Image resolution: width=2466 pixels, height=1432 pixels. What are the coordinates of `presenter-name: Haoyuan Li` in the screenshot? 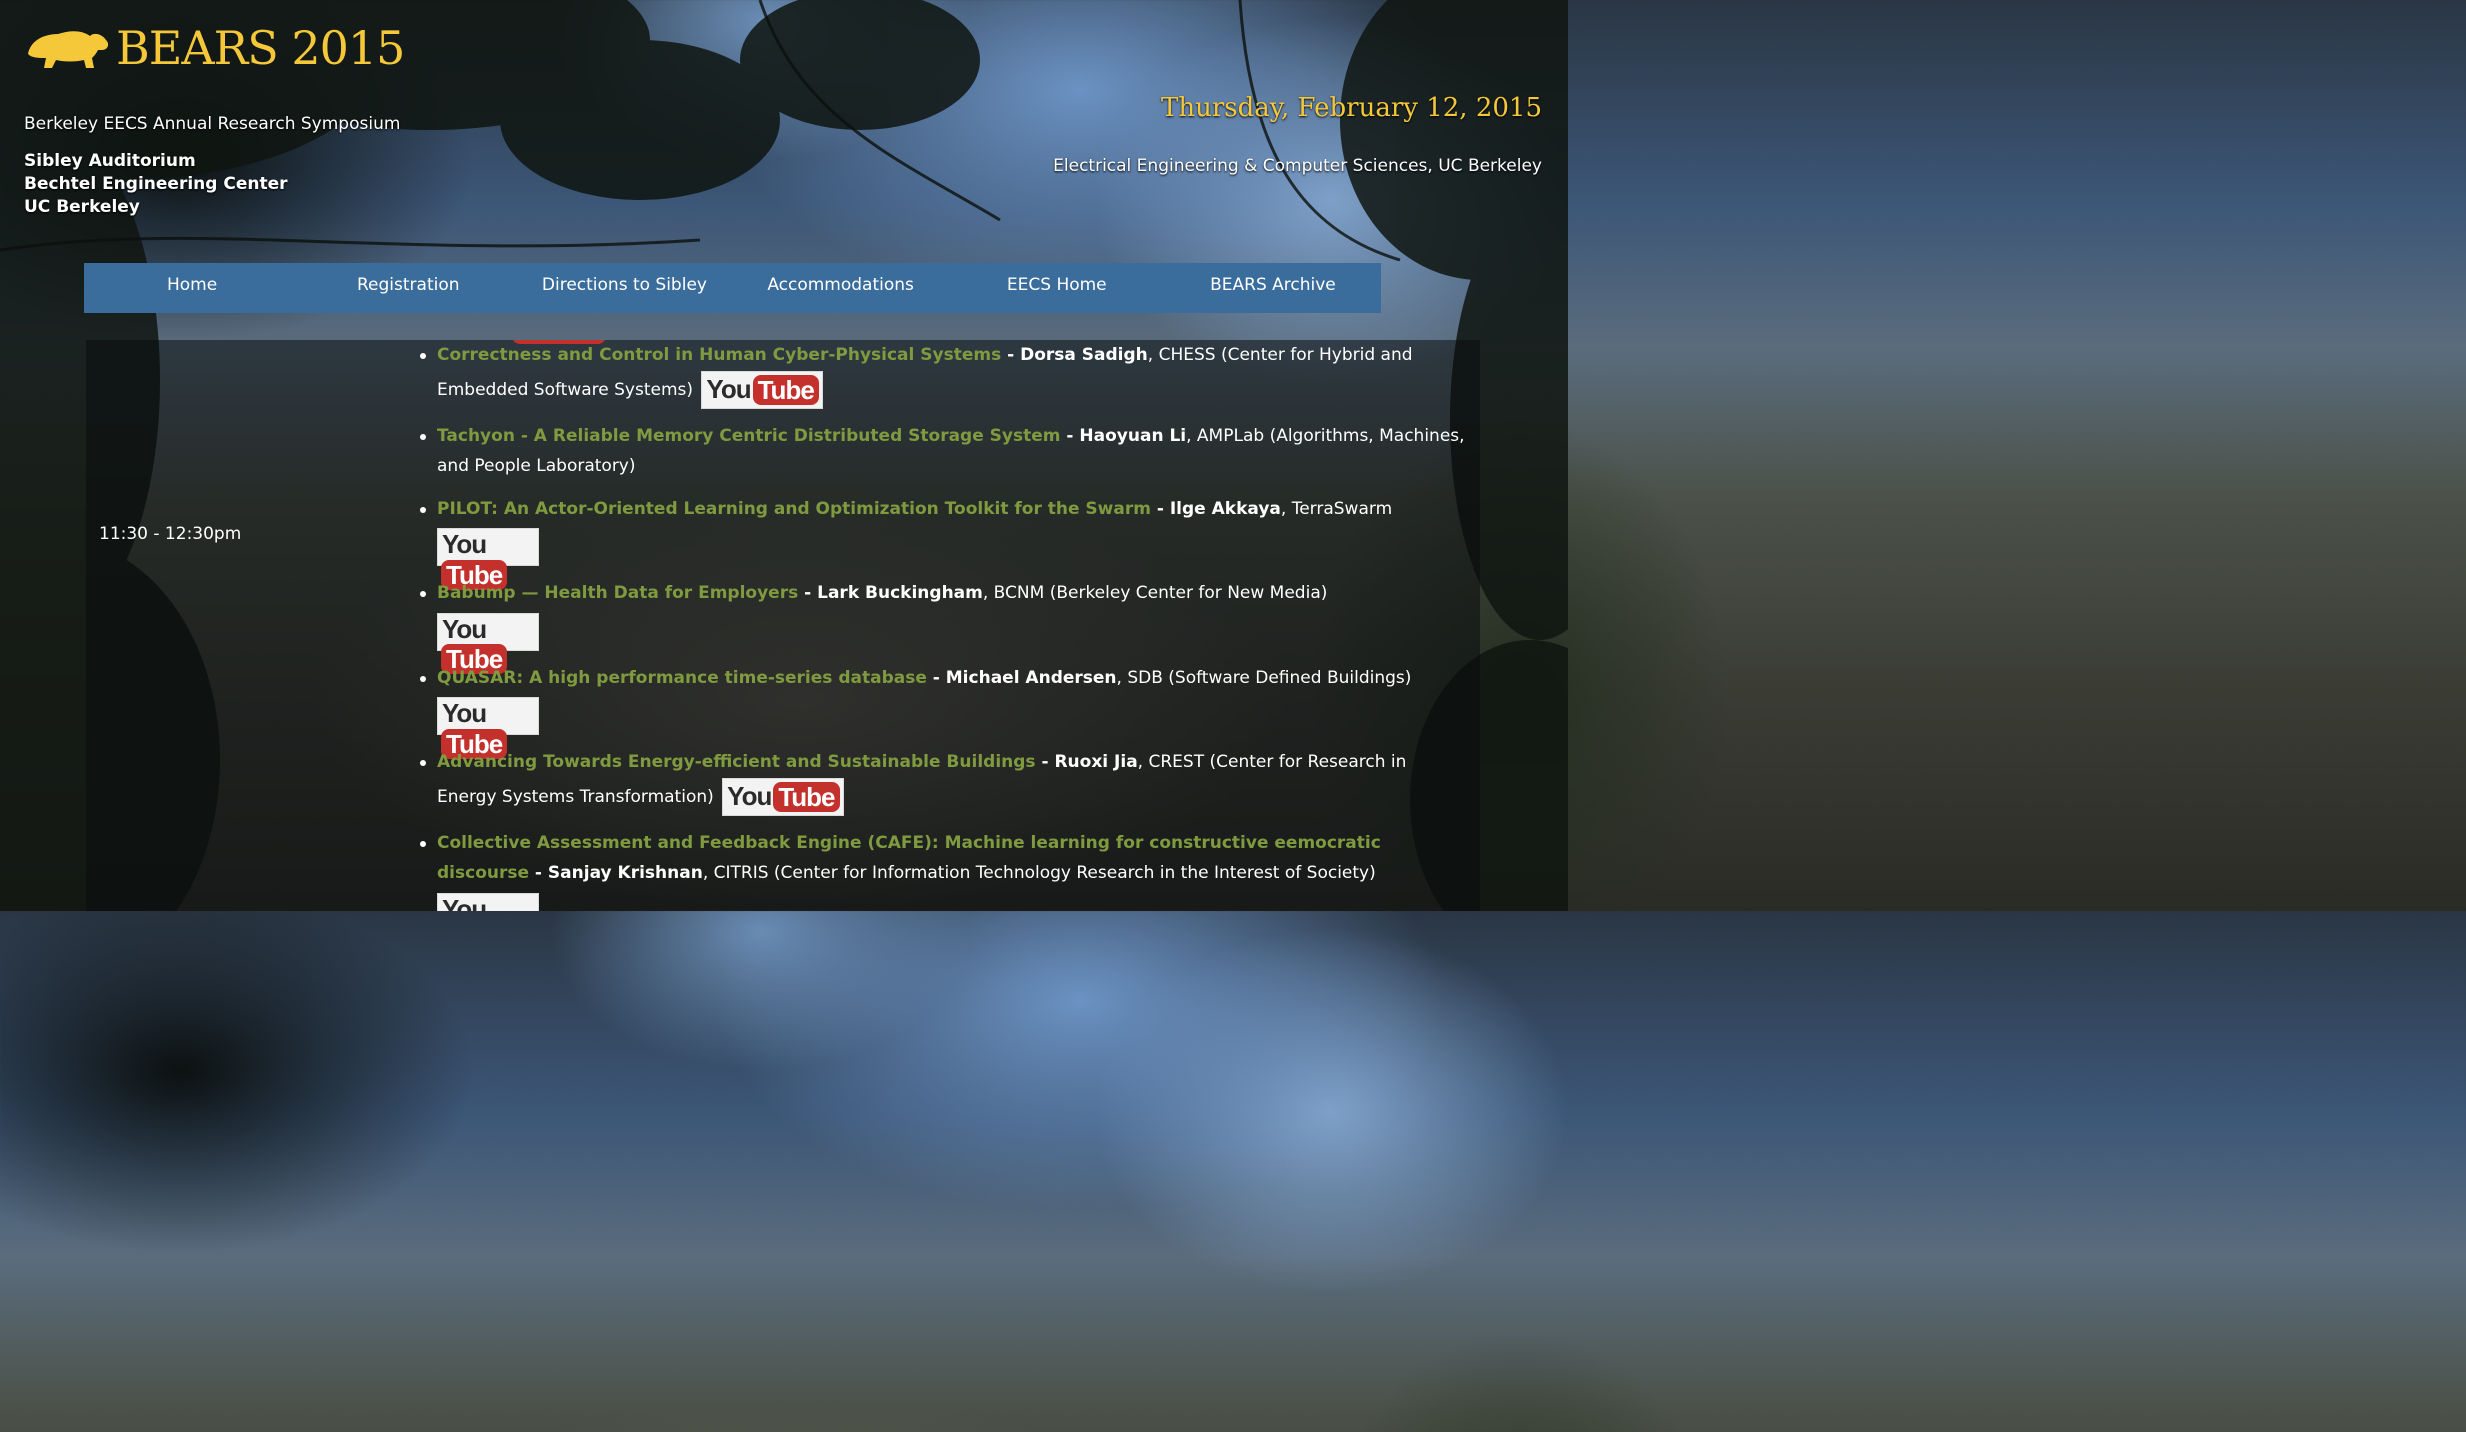 It's located at (1133, 435).